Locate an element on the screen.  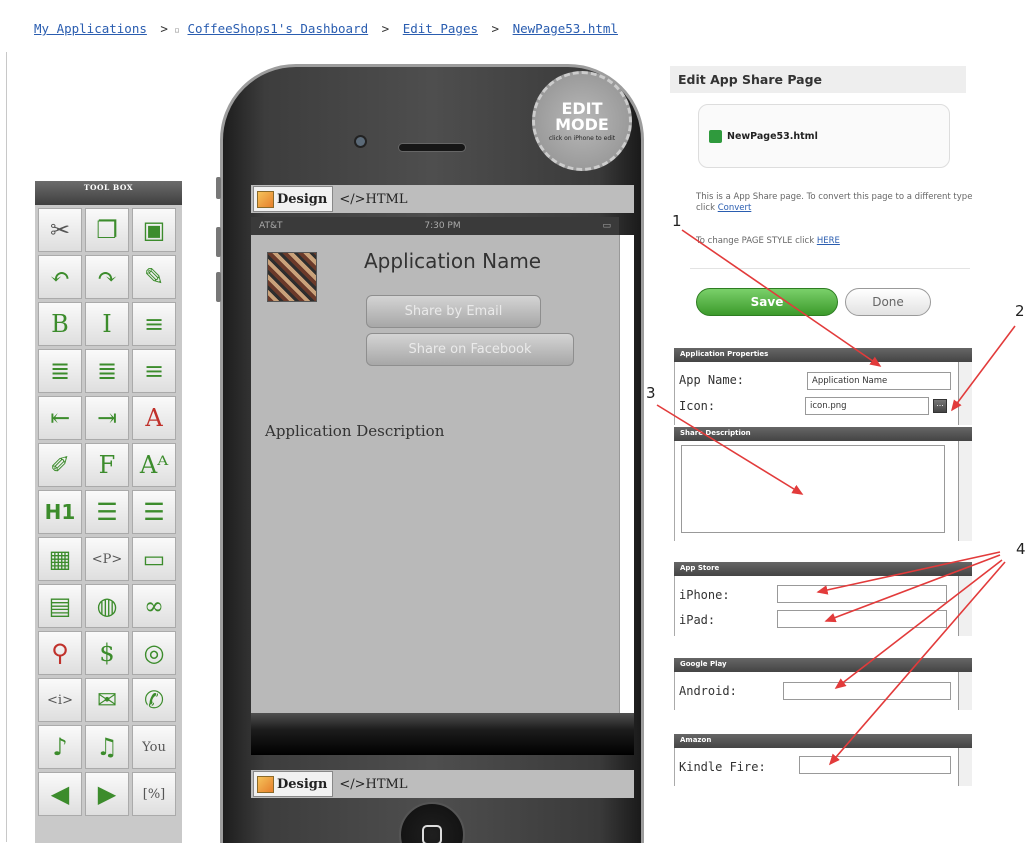
wav-icon: ◀ is located at coordinates (60, 794).